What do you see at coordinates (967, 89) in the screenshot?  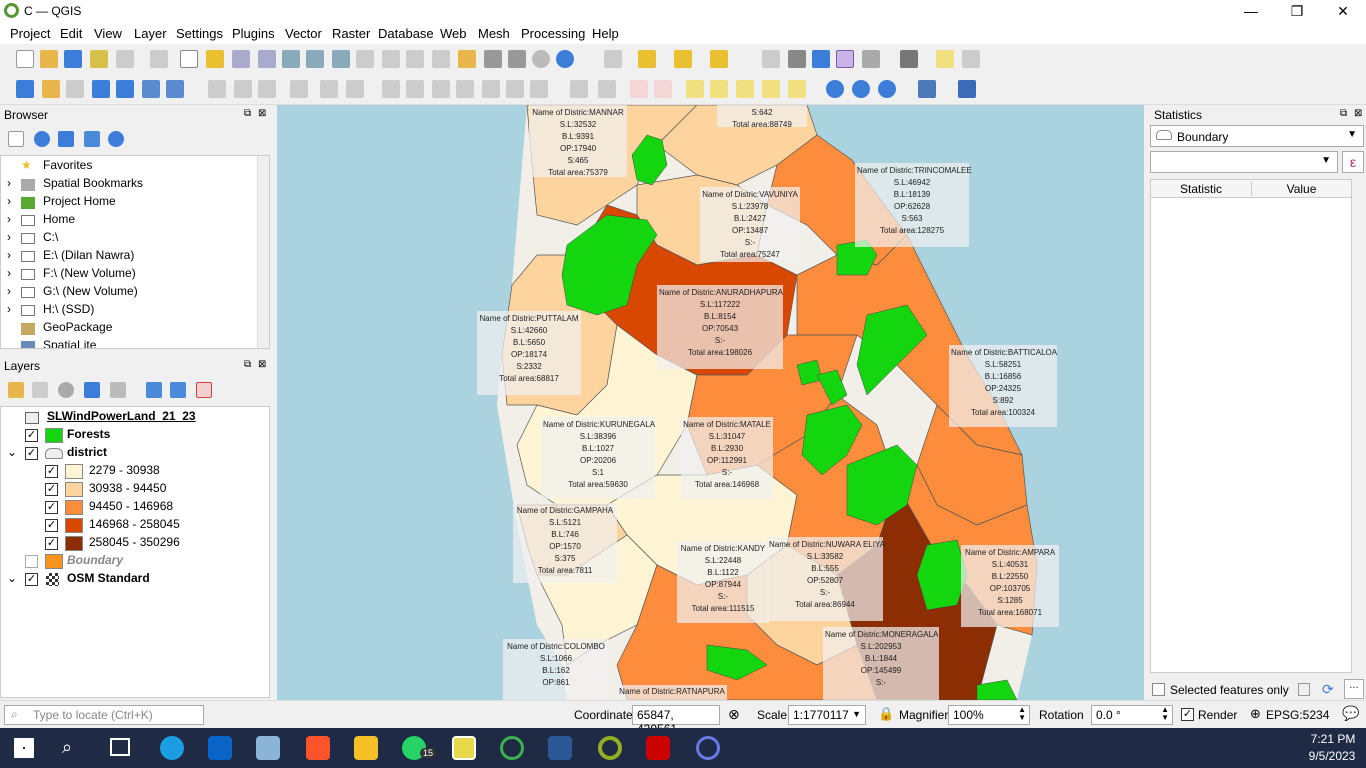 I see `help-icon` at bounding box center [967, 89].